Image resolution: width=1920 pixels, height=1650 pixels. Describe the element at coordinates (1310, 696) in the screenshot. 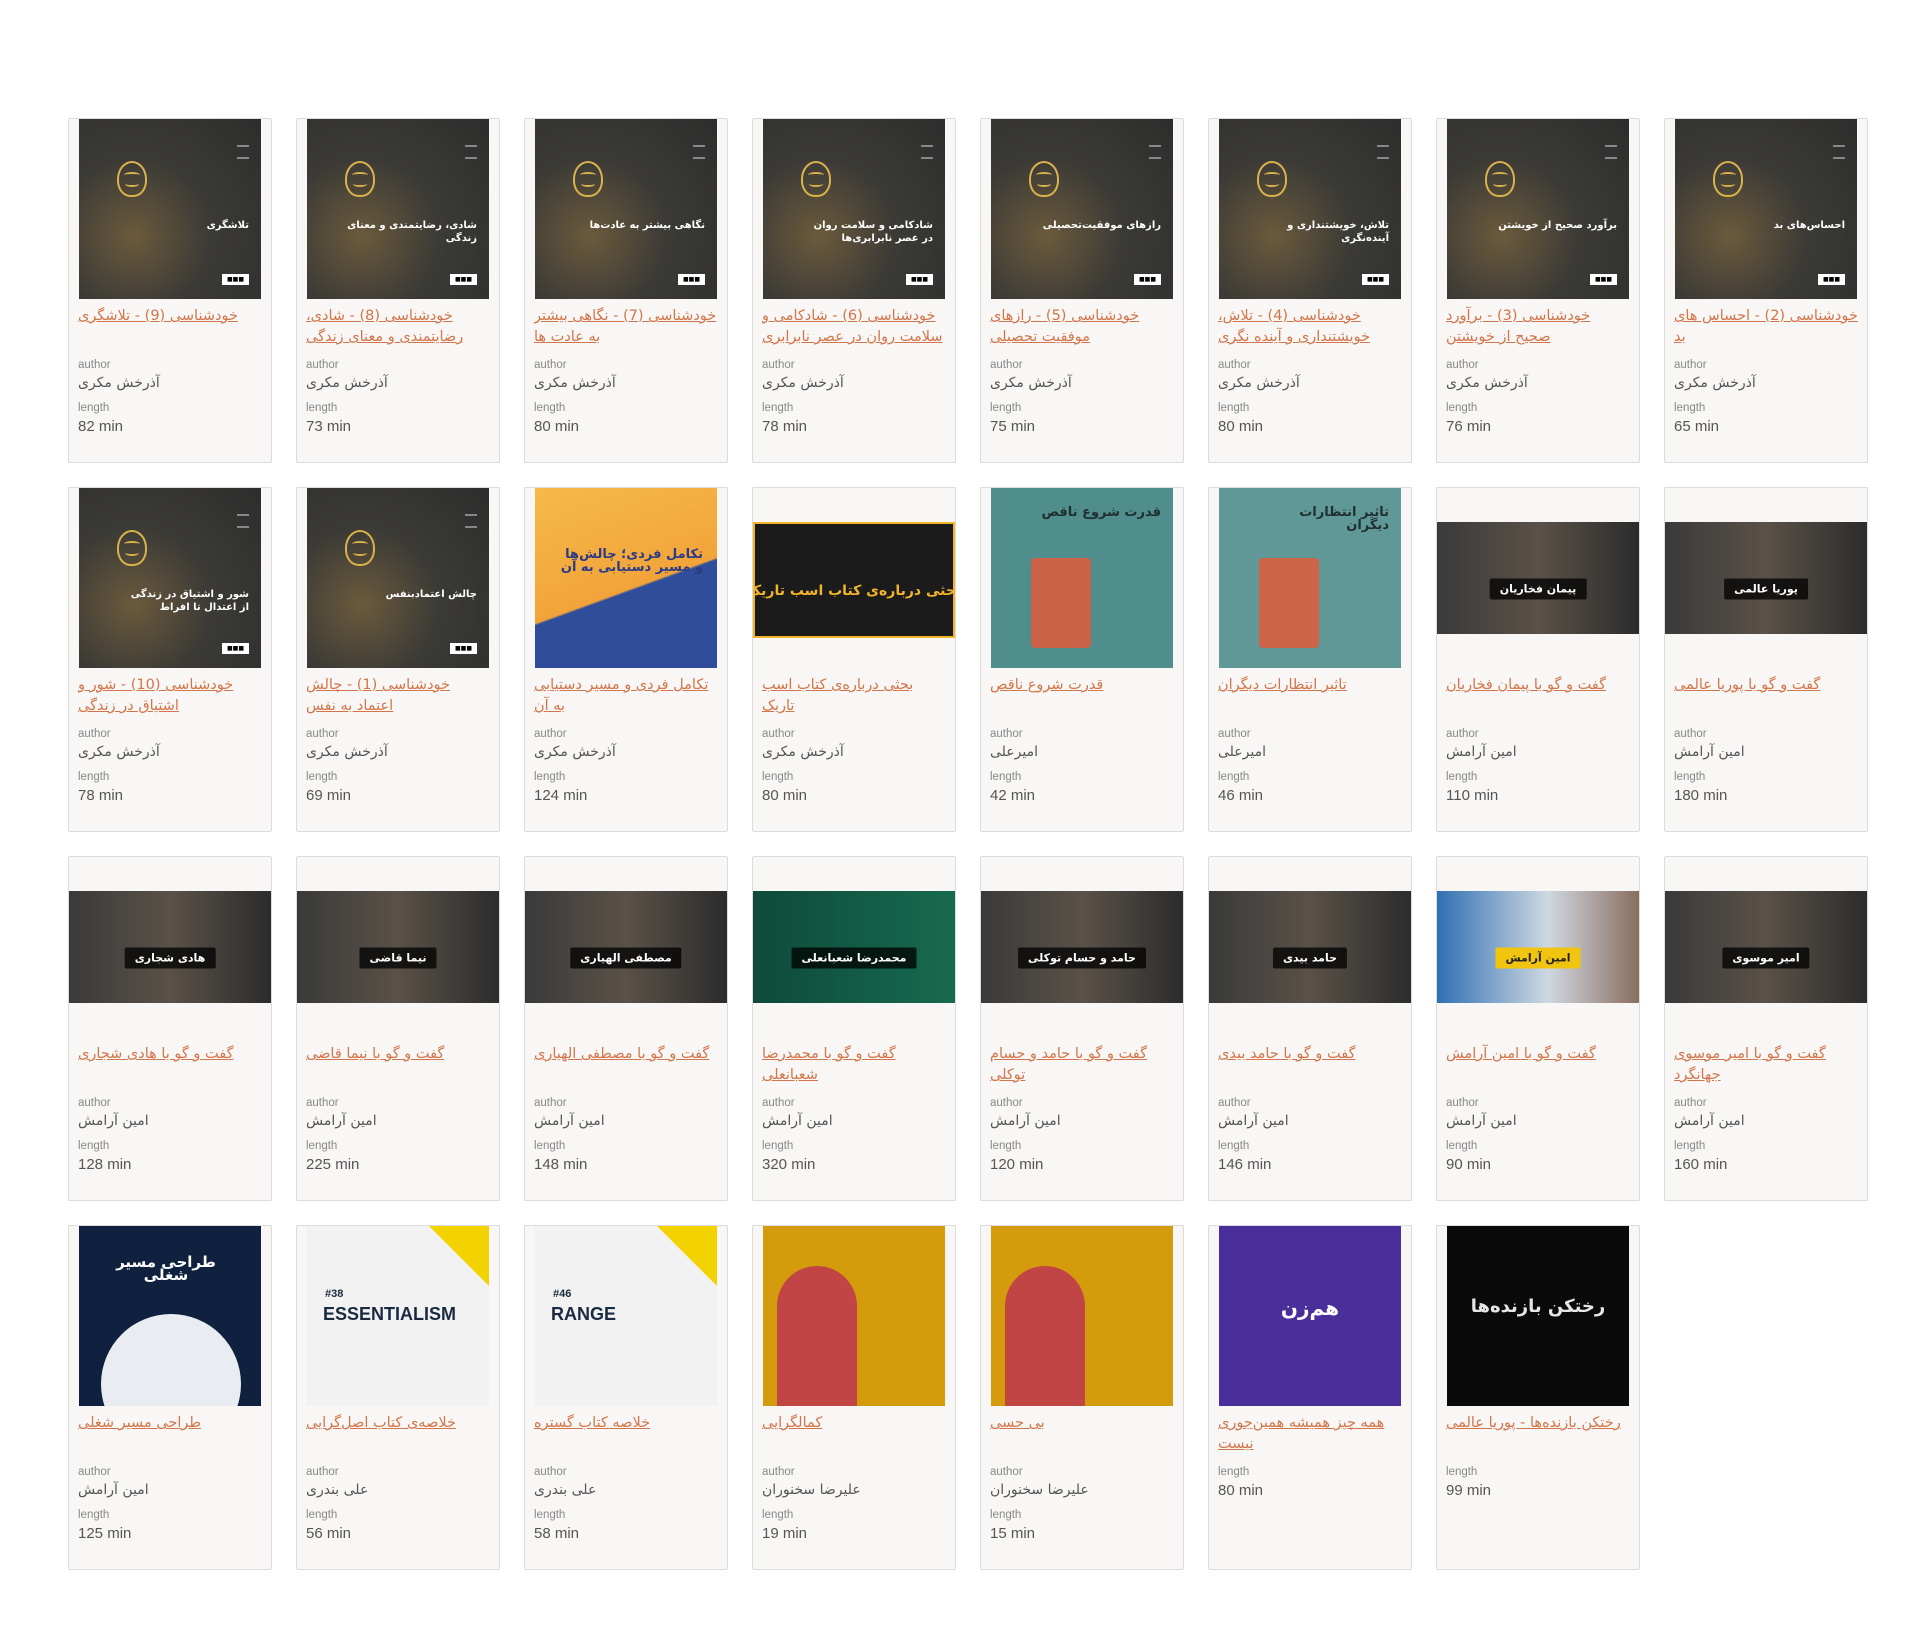

I see `card-title-link: تاثیر انتظارات دیگران` at that location.